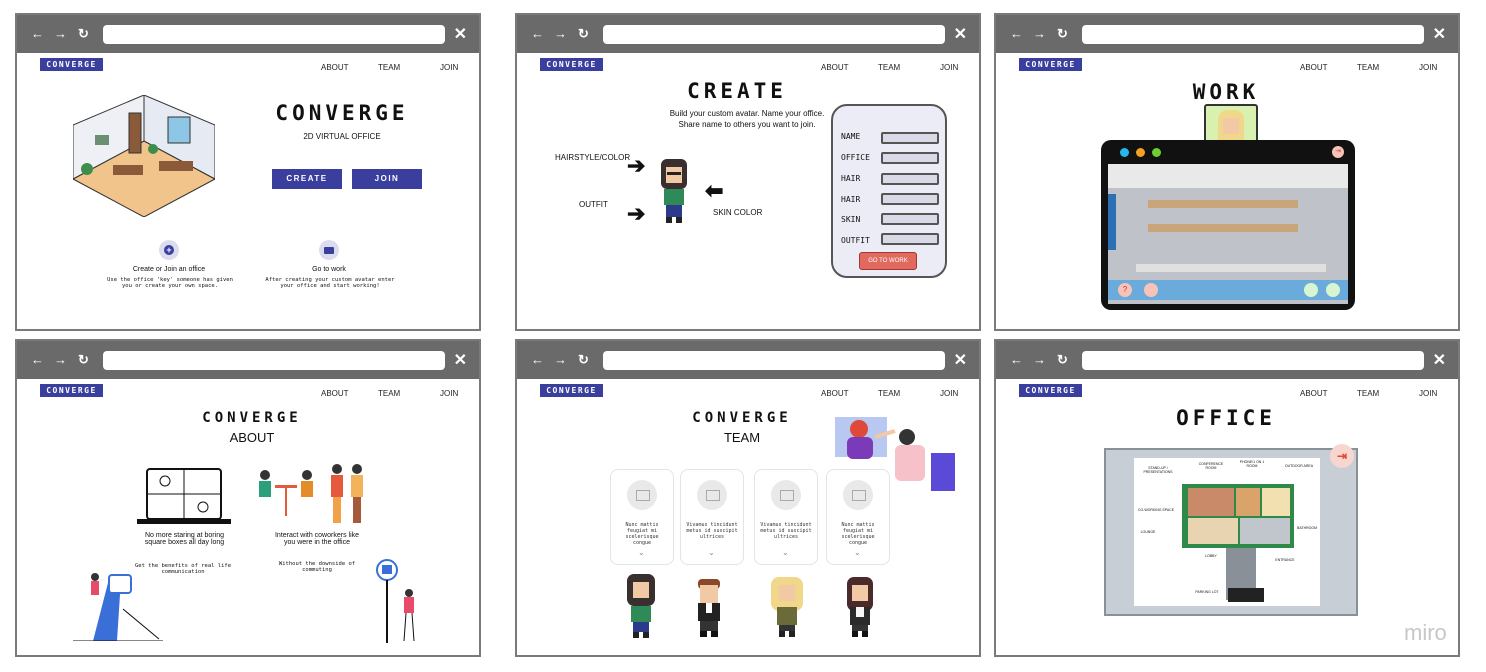  I want to click on game-window: ⇥ ?, so click(1228, 225).